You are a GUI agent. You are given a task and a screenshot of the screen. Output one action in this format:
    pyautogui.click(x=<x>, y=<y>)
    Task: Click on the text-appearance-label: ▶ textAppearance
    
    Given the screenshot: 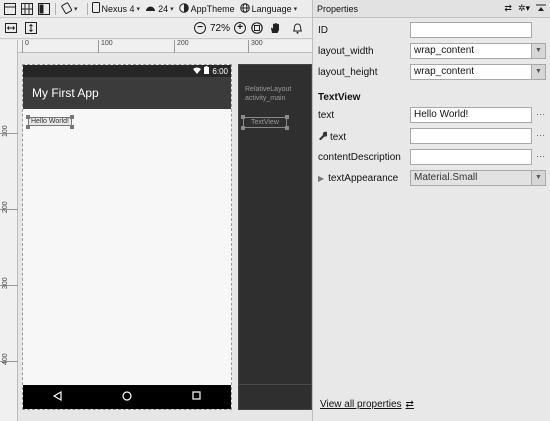 What is the action you would take?
    pyautogui.click(x=358, y=178)
    